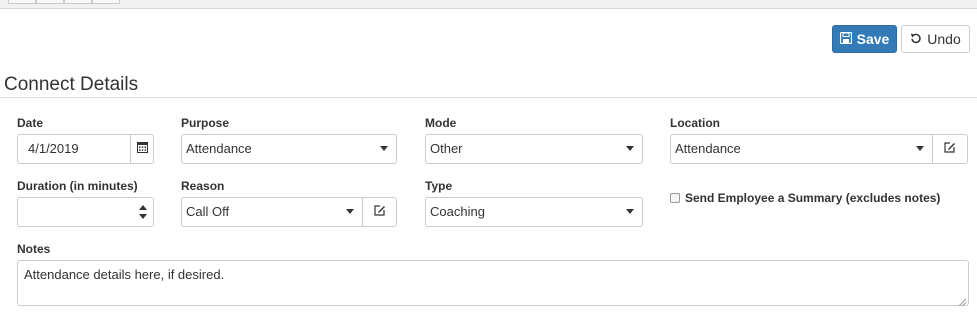 This screenshot has height=312, width=977. I want to click on undo-icon, so click(916, 39).